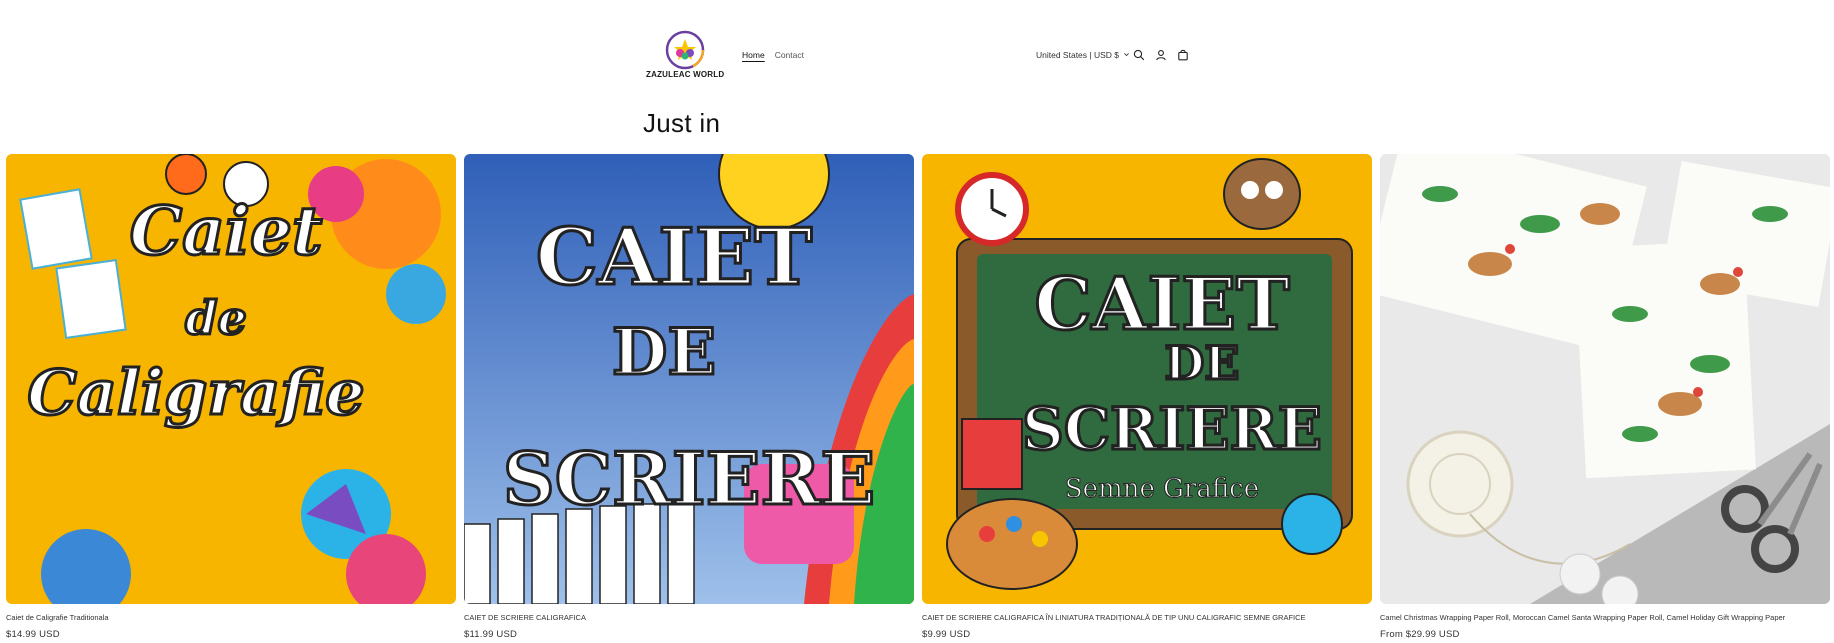 Image resolution: width=1834 pixels, height=643 pixels. Describe the element at coordinates (1126, 55) in the screenshot. I see `chevron-down-icon` at that location.